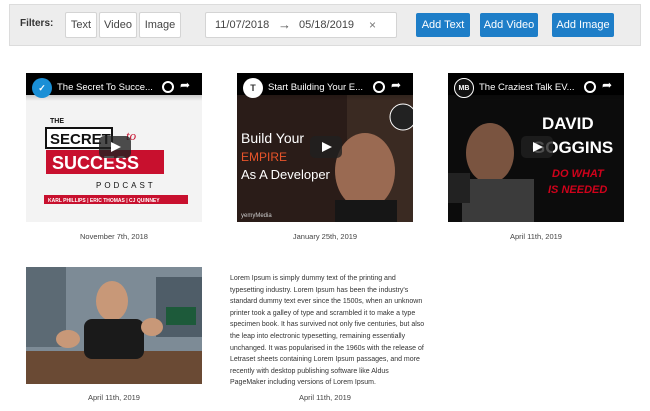  I want to click on add-text-button: Add Text, so click(443, 25).